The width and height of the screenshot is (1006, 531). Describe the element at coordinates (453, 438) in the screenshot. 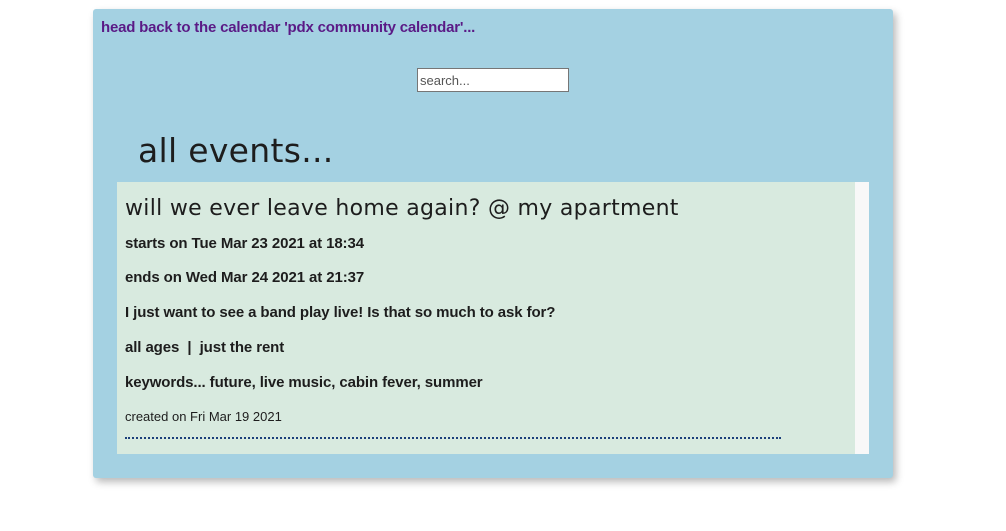

I see `event-divider` at that location.